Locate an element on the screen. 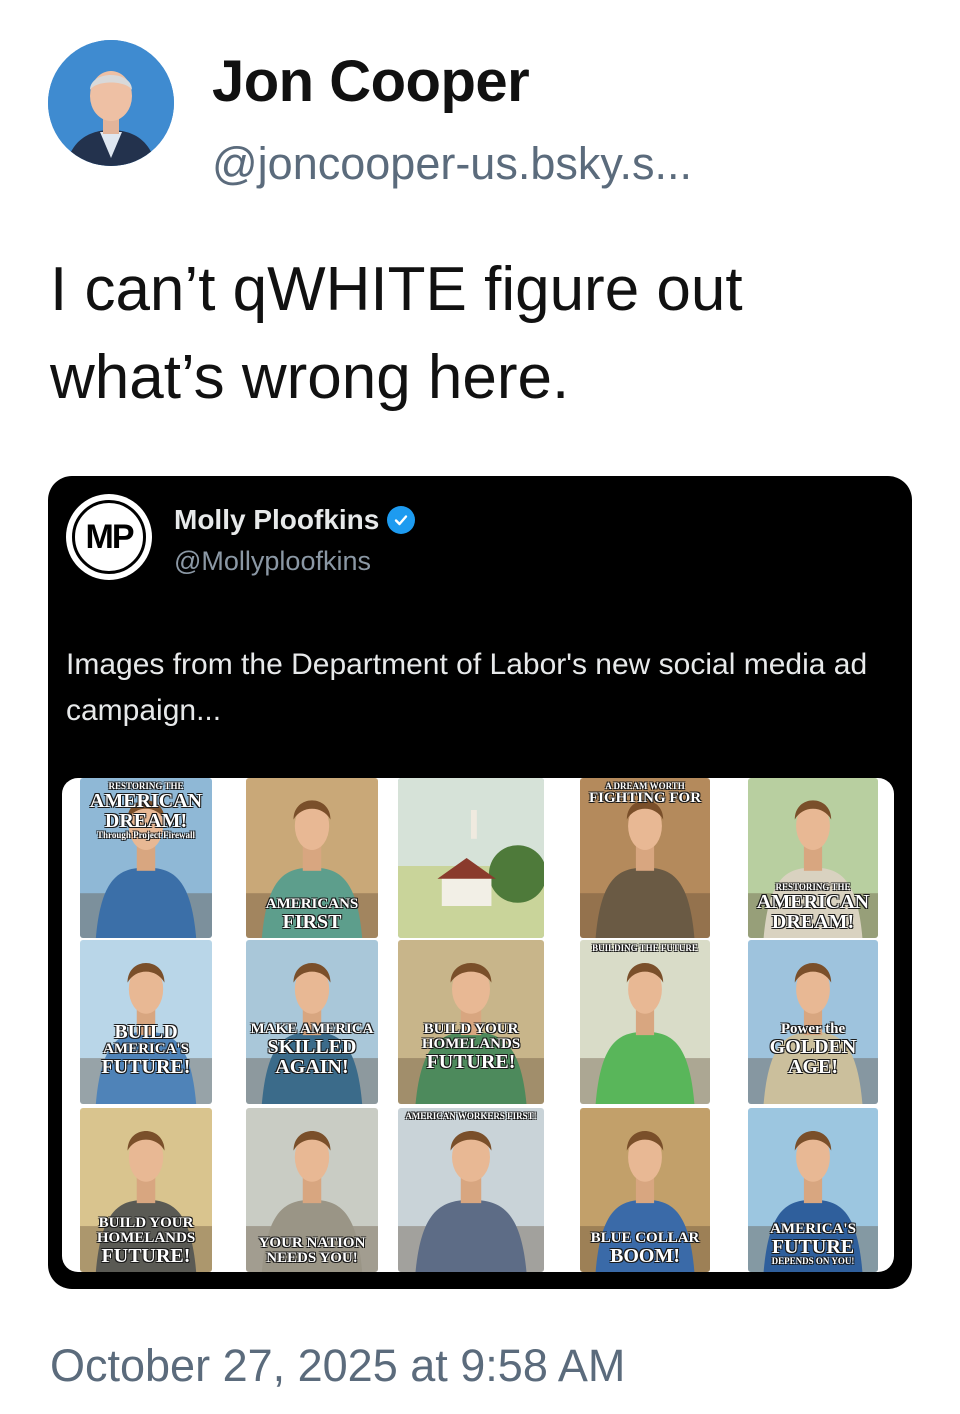 Image resolution: width=960 pixels, height=1414 pixels. poster-4: A DREAM WORTH FIGHTING FOR is located at coordinates (645, 858).